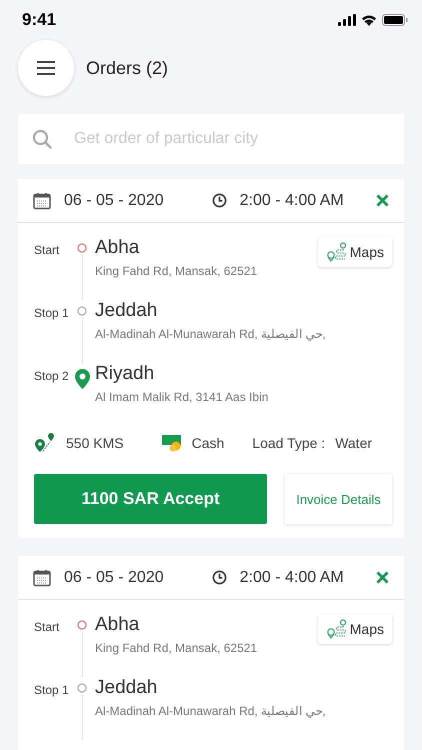 The width and height of the screenshot is (422, 750). I want to click on wifi-icon, so click(369, 20).